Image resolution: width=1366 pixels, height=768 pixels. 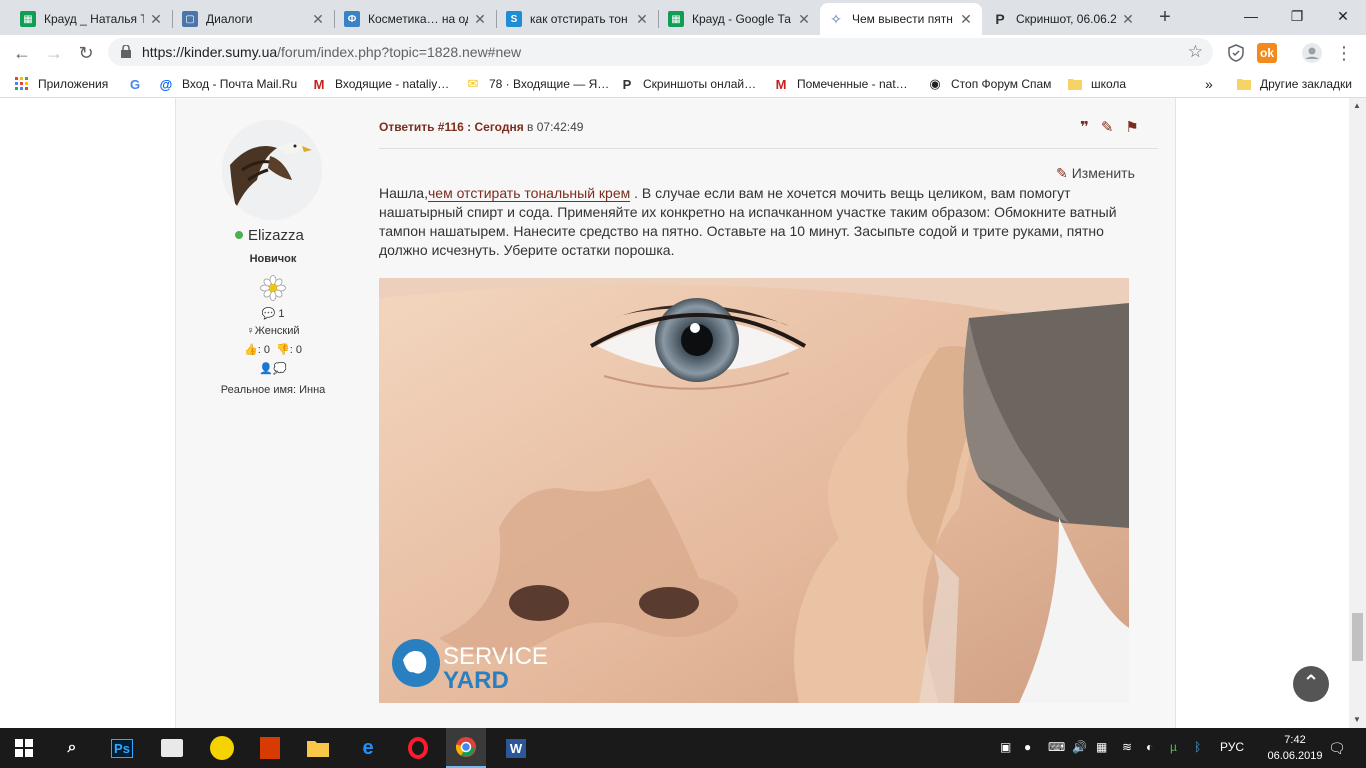 I want to click on sheets-icon: ▦, so click(x=28, y=19).